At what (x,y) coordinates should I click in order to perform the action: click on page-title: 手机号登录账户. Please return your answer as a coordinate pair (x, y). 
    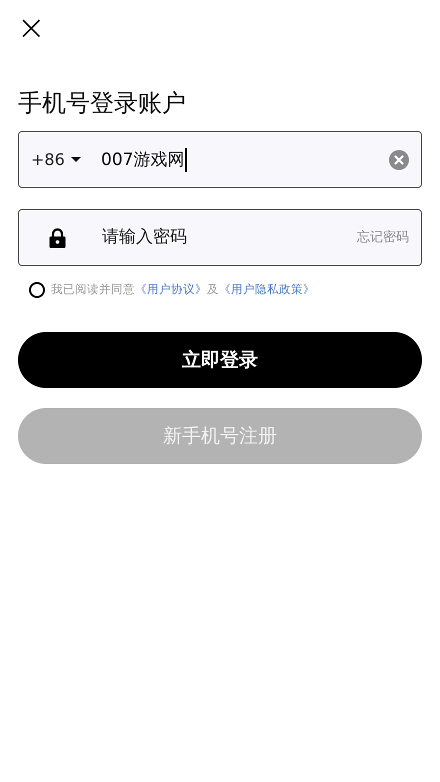
    Looking at the image, I should click on (102, 103).